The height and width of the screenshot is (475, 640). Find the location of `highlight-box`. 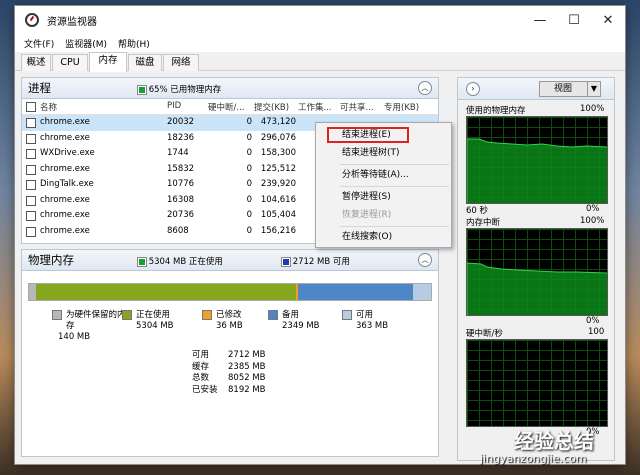

highlight-box is located at coordinates (368, 135).